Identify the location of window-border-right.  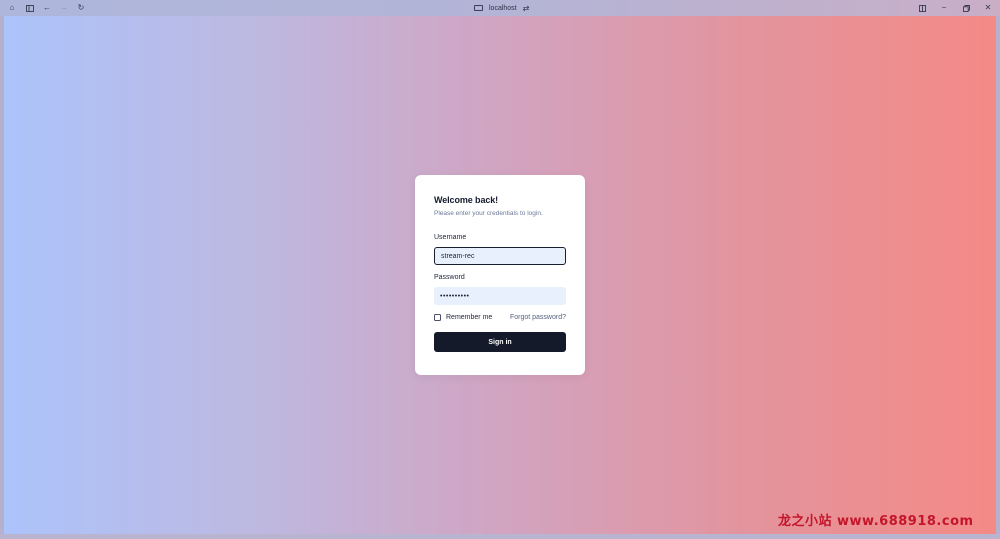
(998, 275).